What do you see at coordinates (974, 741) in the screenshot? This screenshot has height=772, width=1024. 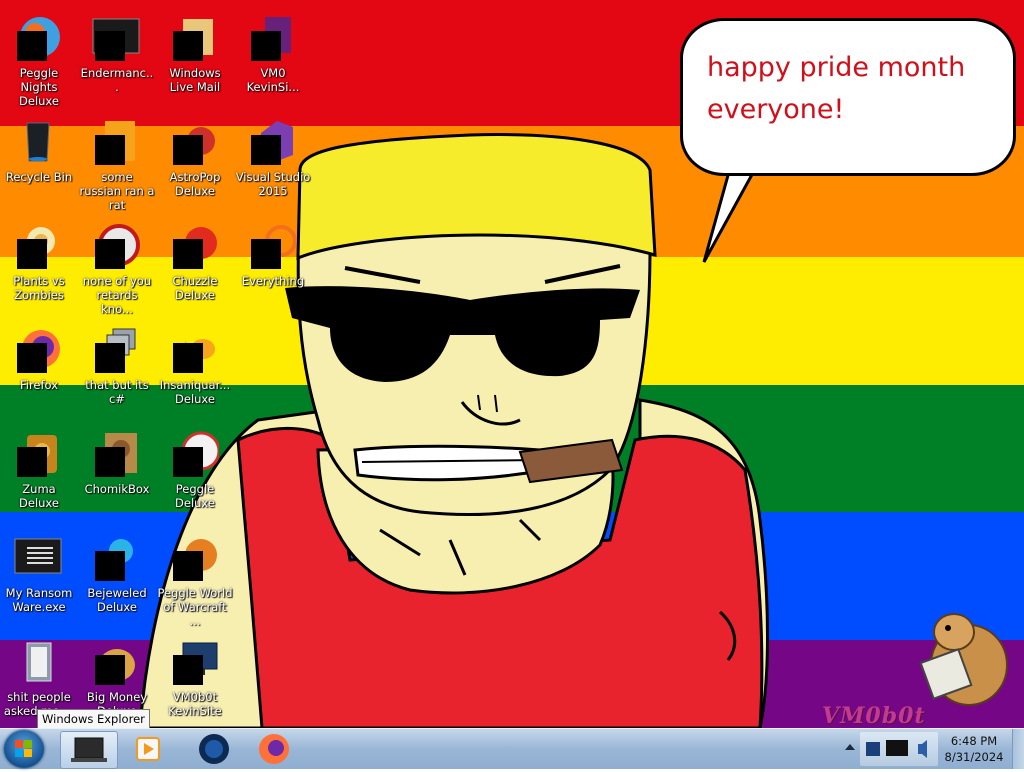 I see `clock-time: 6:48 PM` at bounding box center [974, 741].